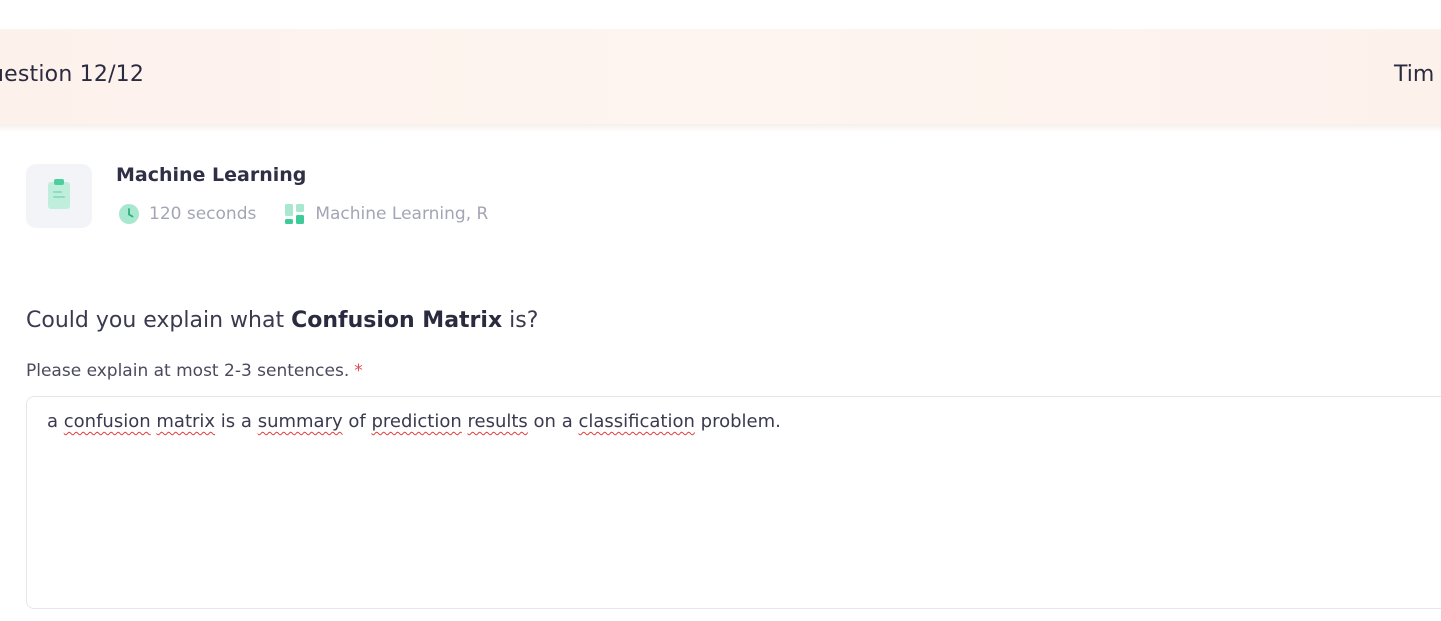 The height and width of the screenshot is (621, 1441). What do you see at coordinates (520, 320) in the screenshot?
I see `question-suffix: is?` at bounding box center [520, 320].